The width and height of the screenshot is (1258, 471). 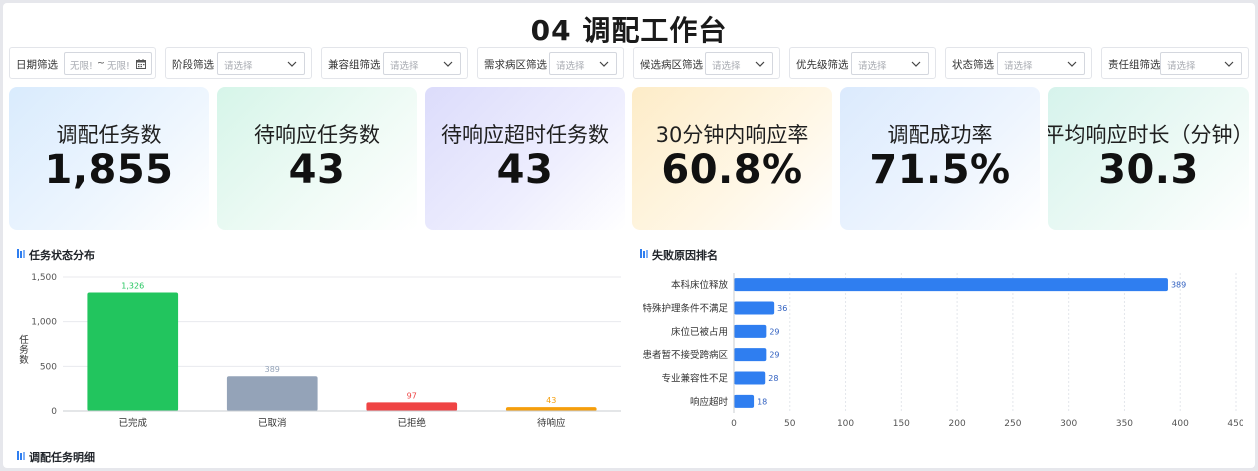 I want to click on kpi-label: 待响应超时任务数, so click(x=525, y=135).